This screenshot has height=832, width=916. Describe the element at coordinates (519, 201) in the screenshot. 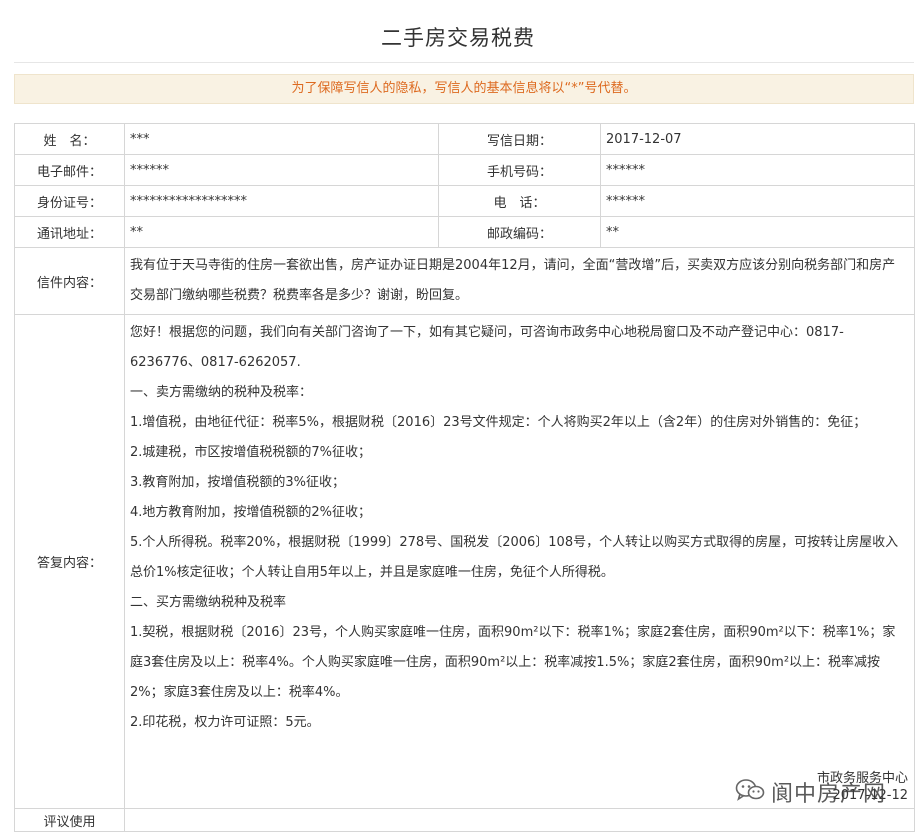

I see `phone-label: 电 话：` at that location.